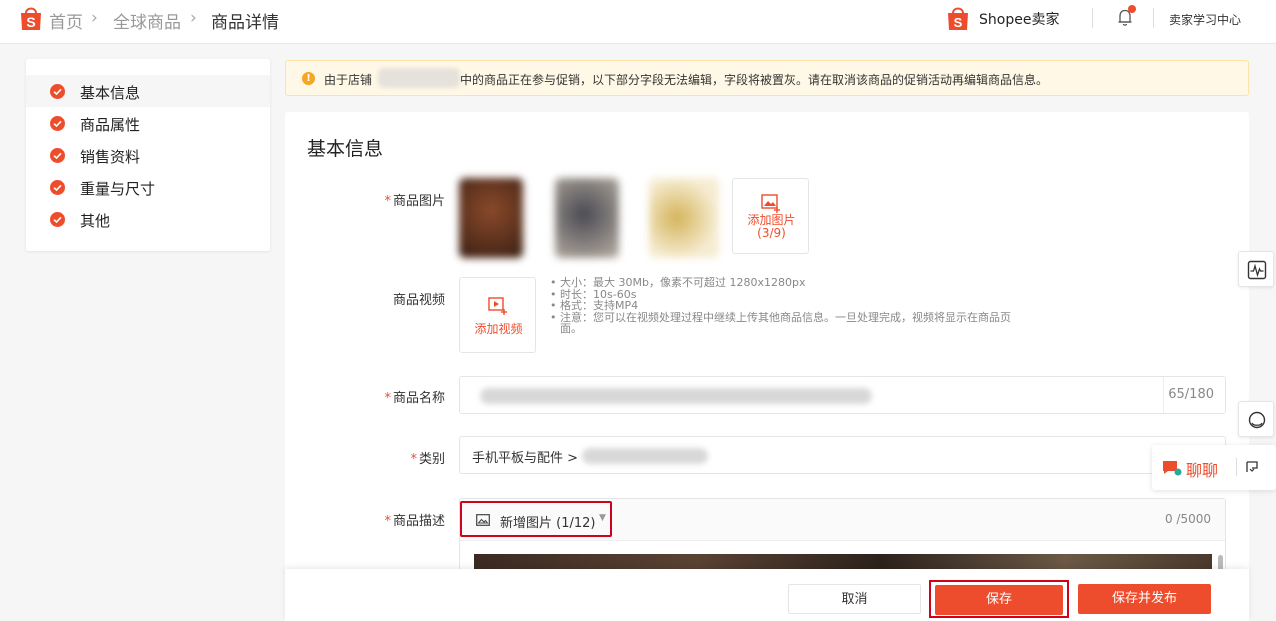 This screenshot has width=1276, height=621. I want to click on add-image-button: 添加图片 (3/9), so click(770, 216).